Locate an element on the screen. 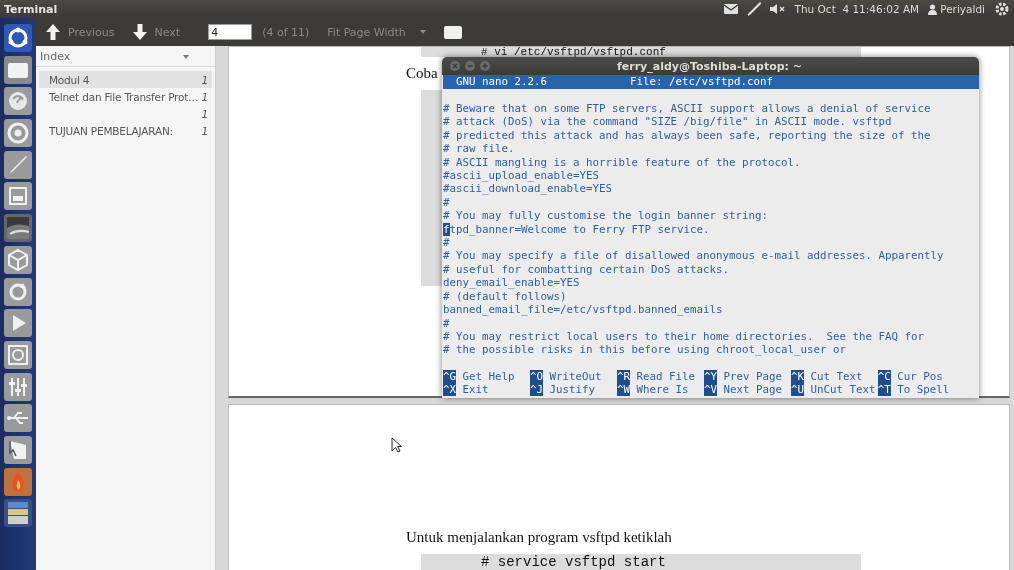 This screenshot has width=1014, height=570. sliders-icon is located at coordinates (18, 386).